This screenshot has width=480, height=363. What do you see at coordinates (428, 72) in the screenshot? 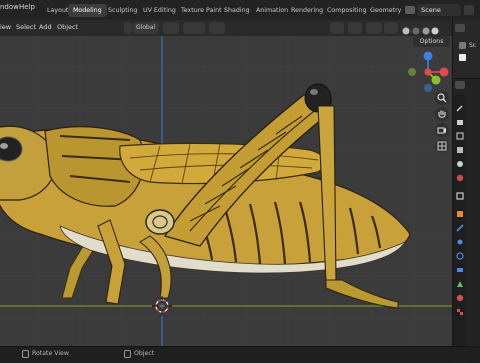
I see `navigation-gizmo` at bounding box center [428, 72].